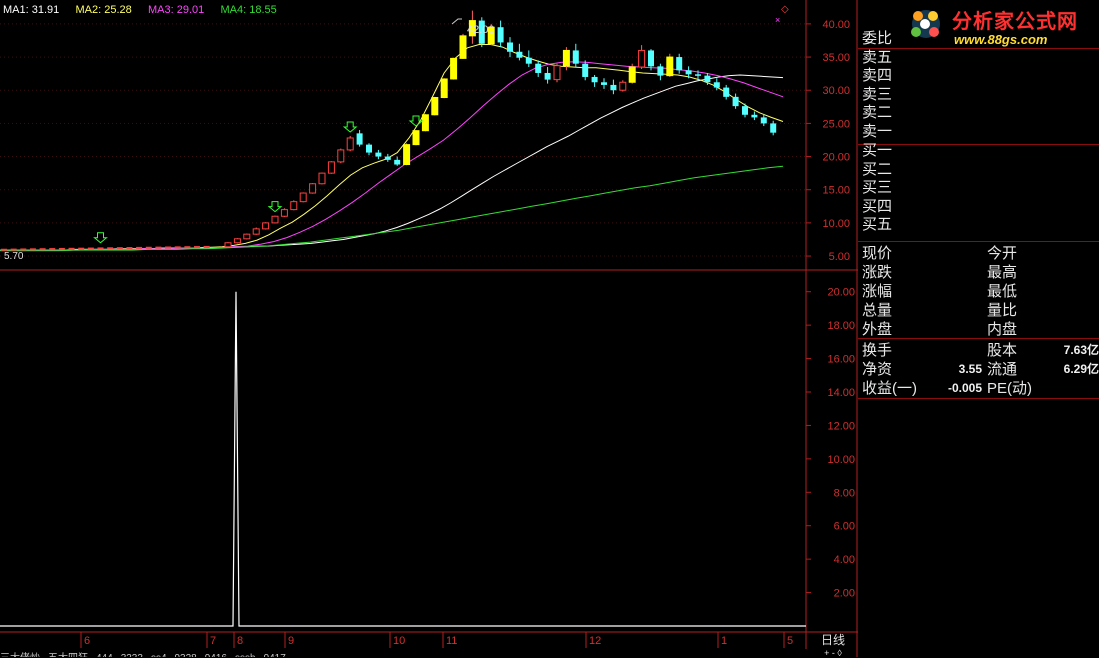 This screenshot has width=1099, height=658. What do you see at coordinates (844, 594) in the screenshot?
I see `indicator-tick-label: 2.00` at bounding box center [844, 594].